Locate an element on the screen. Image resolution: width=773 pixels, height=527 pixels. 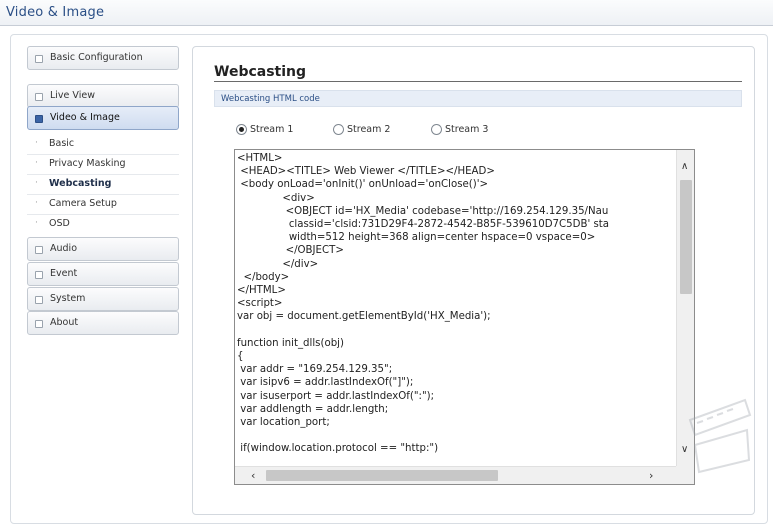
section-header: Webcasting HTML code is located at coordinates (478, 98).